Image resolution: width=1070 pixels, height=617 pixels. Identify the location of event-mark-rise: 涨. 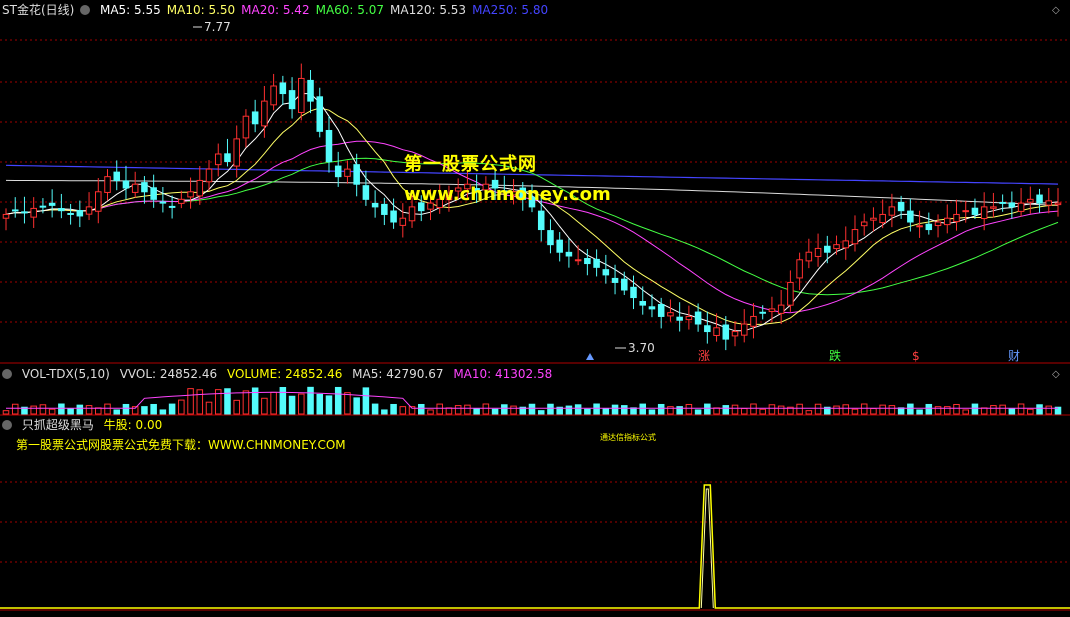
(704, 356).